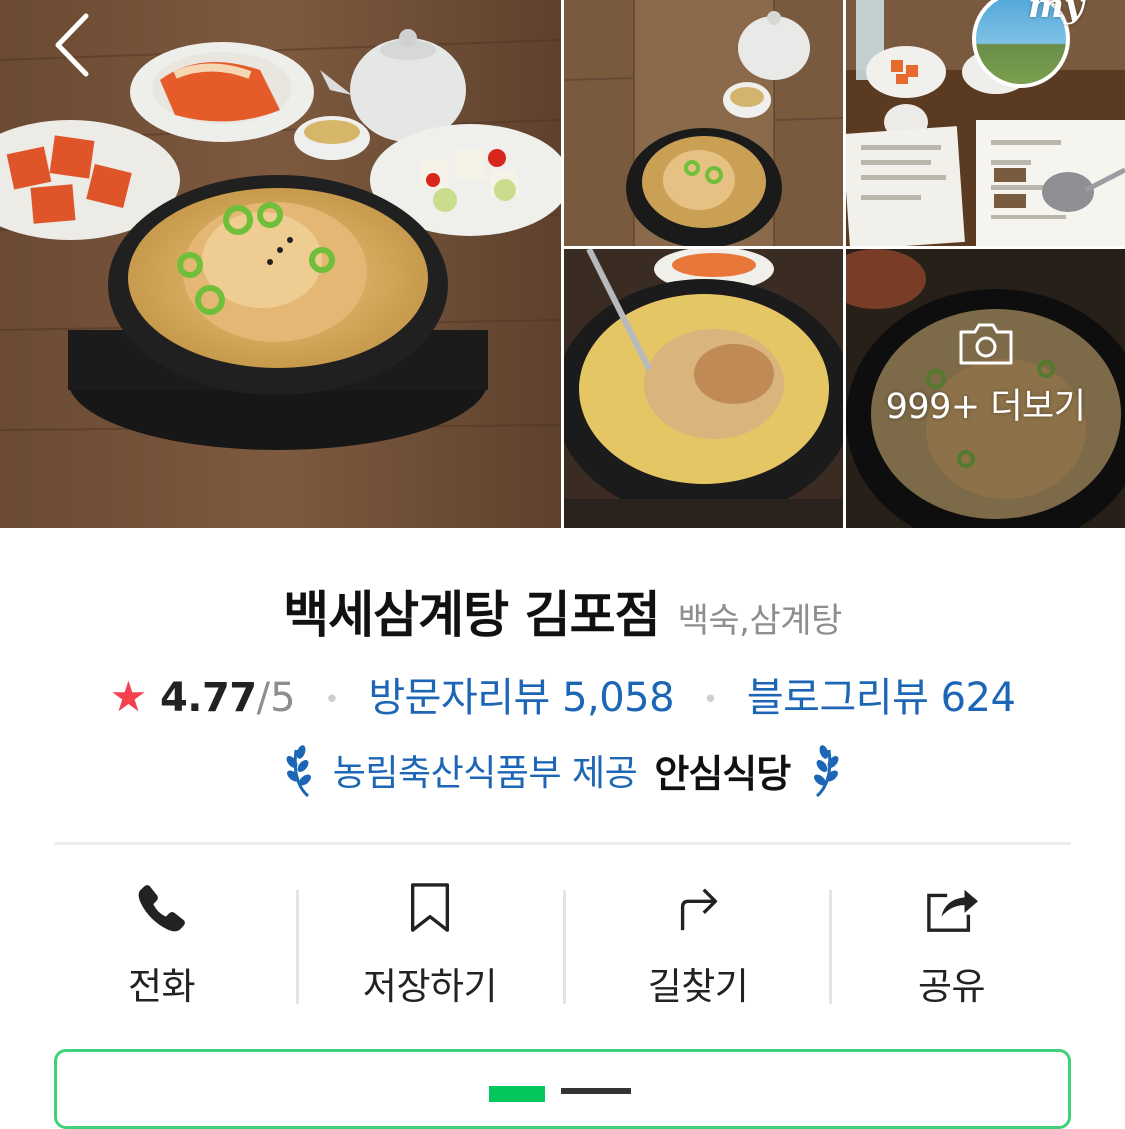 The width and height of the screenshot is (1125, 1129). I want to click on rating-max: /5, so click(276, 698).